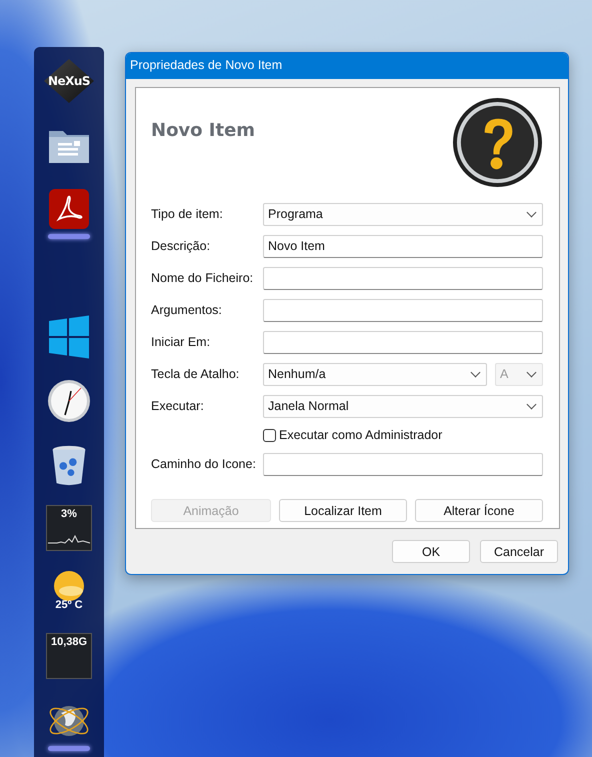  Describe the element at coordinates (360, 435) in the screenshot. I see `checkbox-label: Executar como Administrador` at that location.